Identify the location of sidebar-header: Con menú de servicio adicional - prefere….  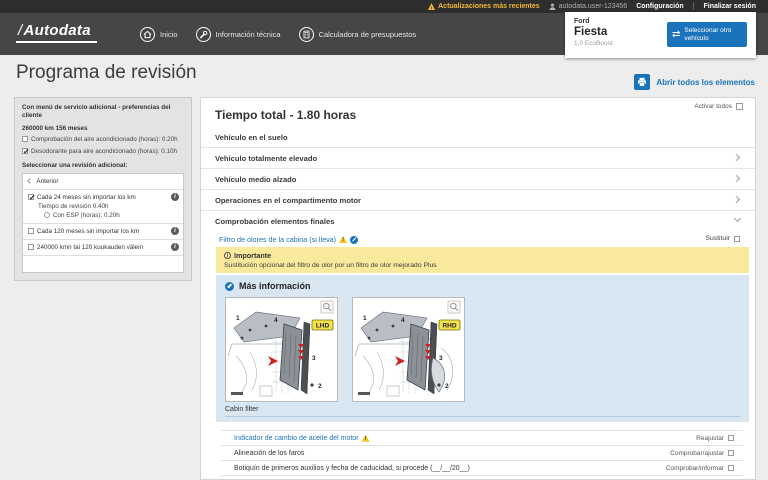
(96, 112).